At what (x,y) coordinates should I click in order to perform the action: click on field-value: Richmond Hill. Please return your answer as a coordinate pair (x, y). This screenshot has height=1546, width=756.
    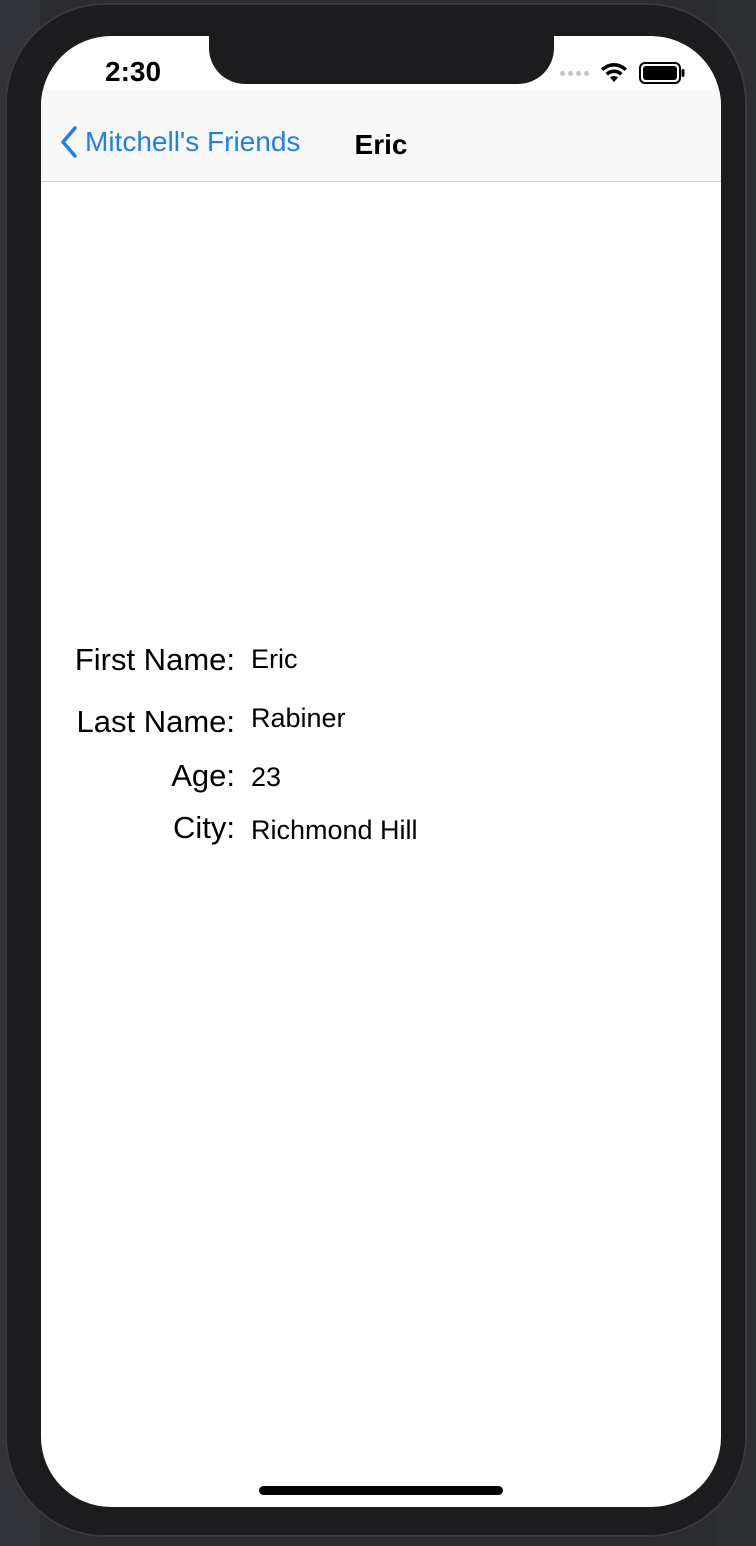
    Looking at the image, I should click on (334, 830).